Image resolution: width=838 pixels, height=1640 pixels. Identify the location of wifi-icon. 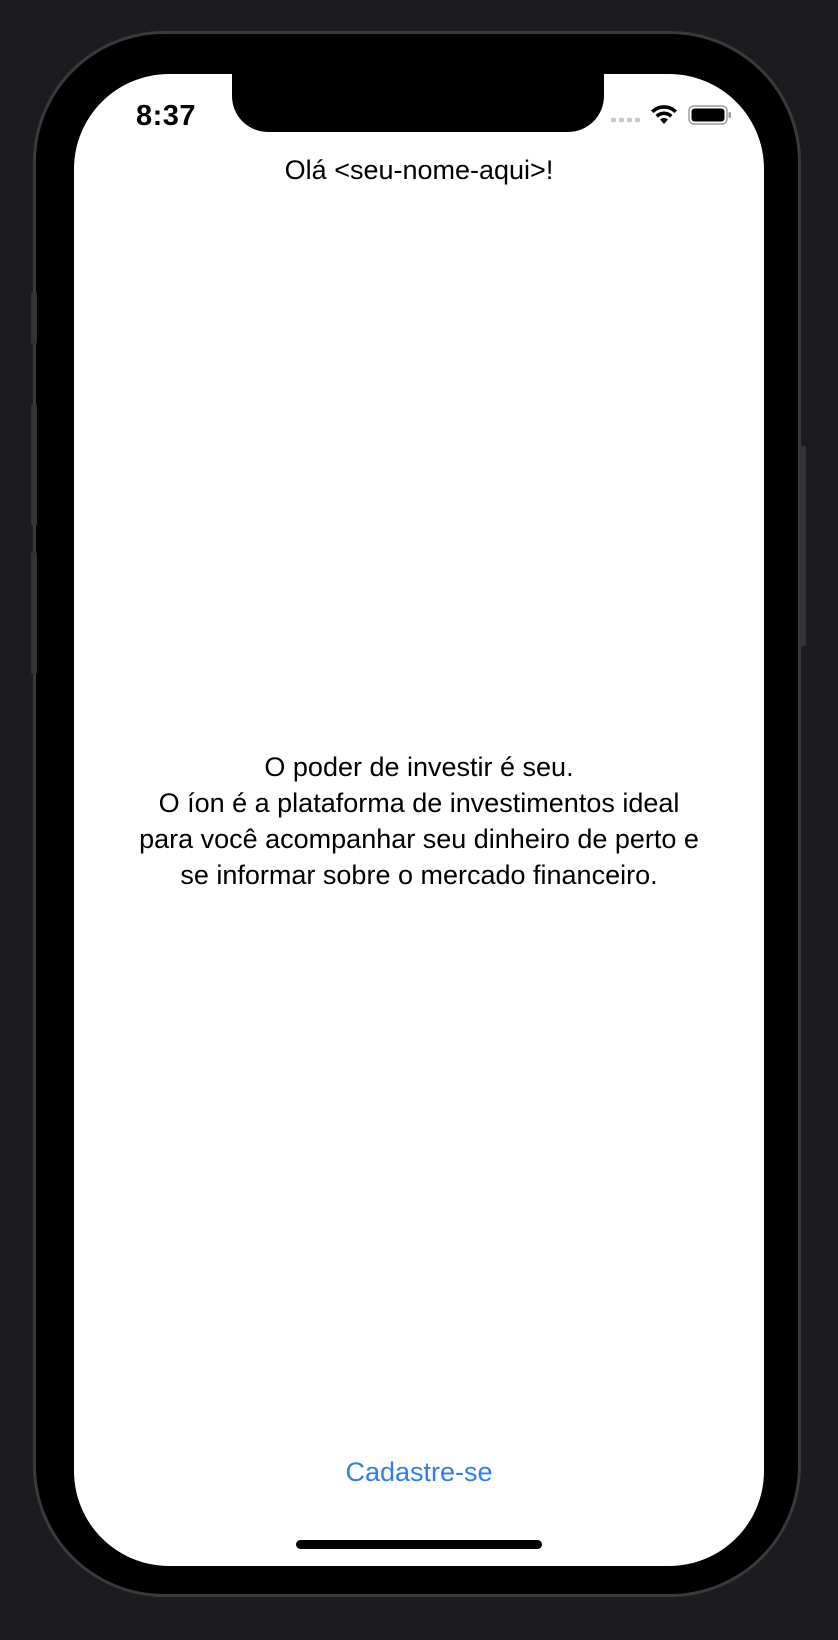
(664, 114).